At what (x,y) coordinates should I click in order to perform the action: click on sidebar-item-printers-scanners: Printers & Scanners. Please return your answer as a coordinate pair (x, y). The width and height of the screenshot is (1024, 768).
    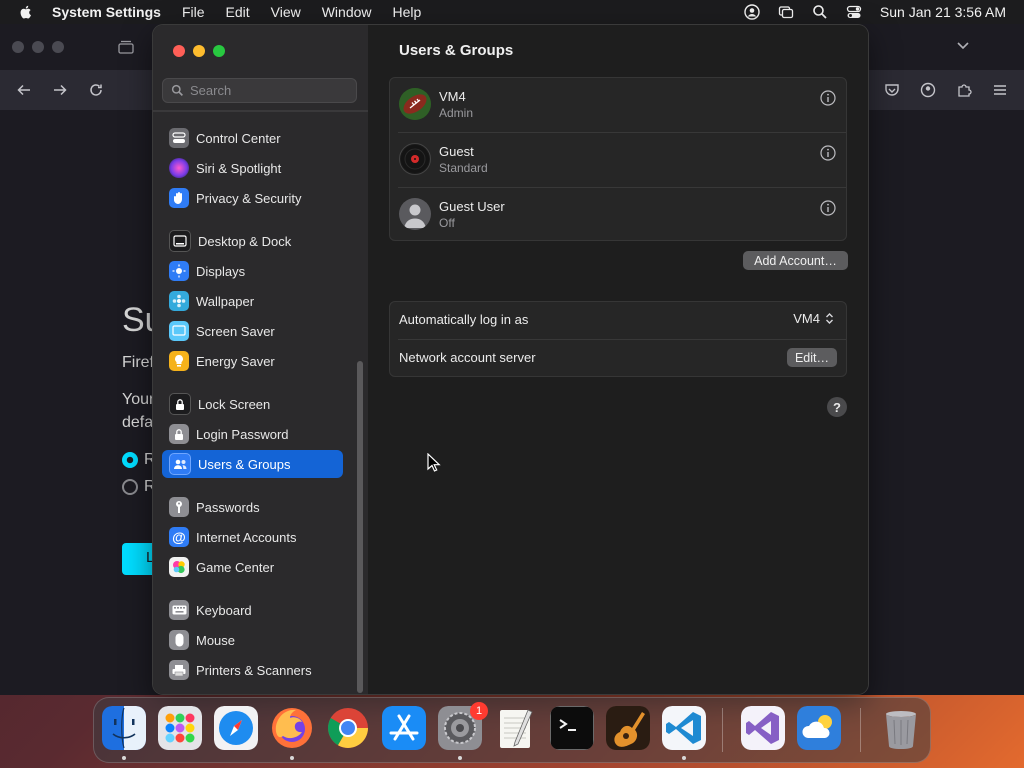
    Looking at the image, I should click on (252, 670).